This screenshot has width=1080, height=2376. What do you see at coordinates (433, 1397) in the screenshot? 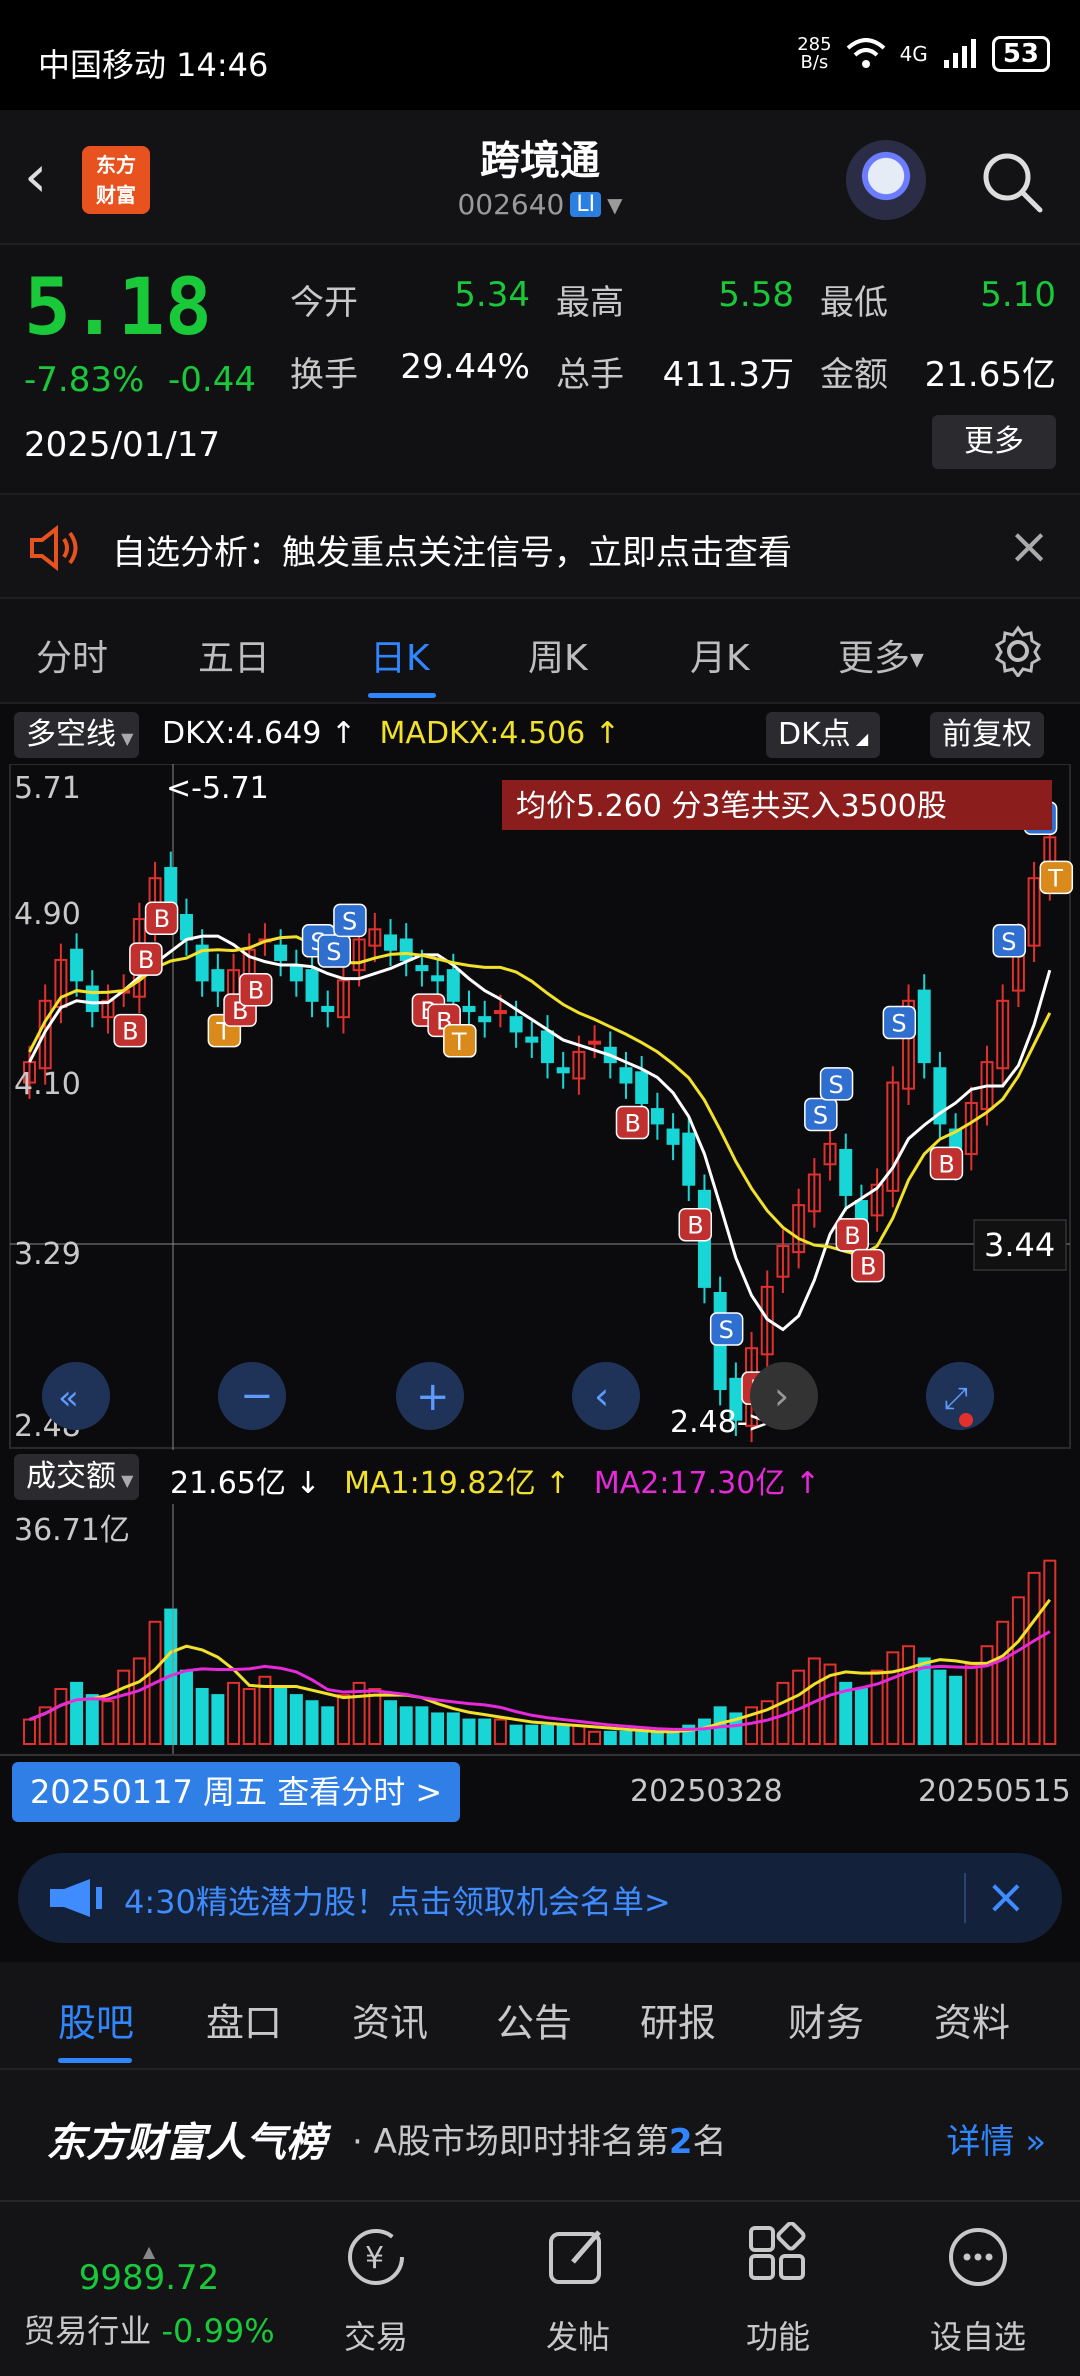
I see `plus-icon: +` at bounding box center [433, 1397].